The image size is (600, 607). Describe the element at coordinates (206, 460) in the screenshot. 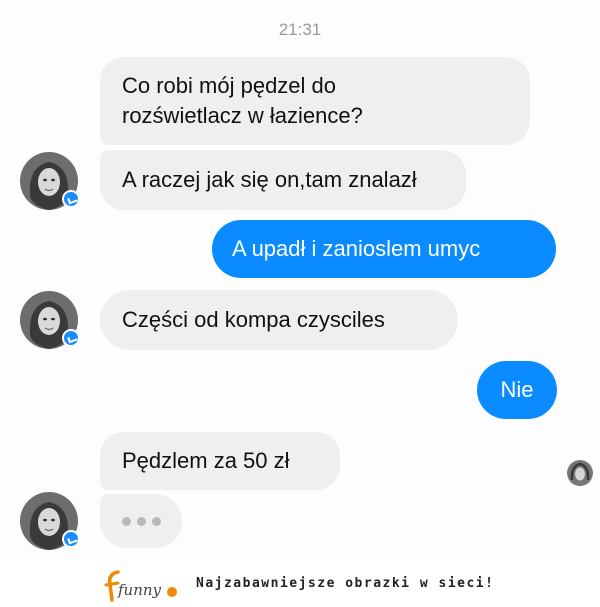

I see `message-text: Pędzlem za 50 zł` at that location.